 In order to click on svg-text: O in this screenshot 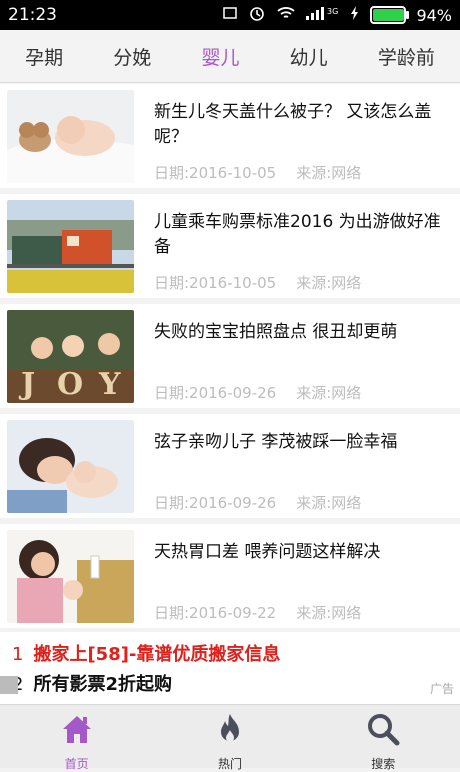, I will do `click(70, 384)`.